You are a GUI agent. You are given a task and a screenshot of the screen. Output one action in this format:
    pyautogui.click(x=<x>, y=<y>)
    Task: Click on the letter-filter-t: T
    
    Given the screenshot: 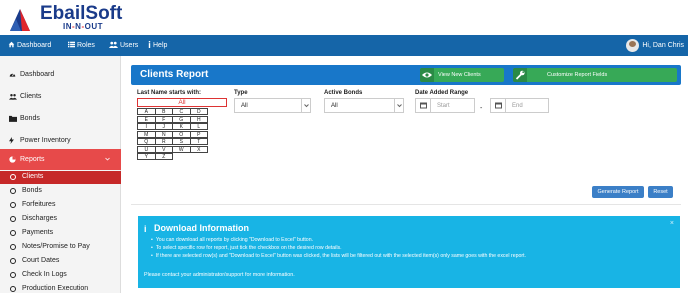 What is the action you would take?
    pyautogui.click(x=198, y=141)
    